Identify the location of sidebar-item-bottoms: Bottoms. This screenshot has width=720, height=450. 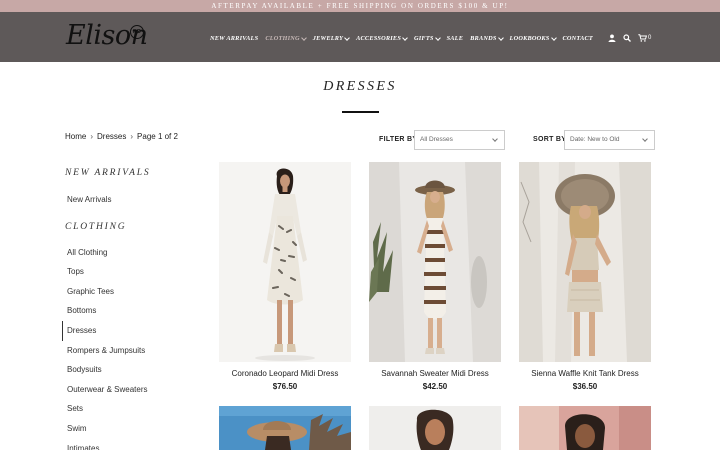
(130, 311).